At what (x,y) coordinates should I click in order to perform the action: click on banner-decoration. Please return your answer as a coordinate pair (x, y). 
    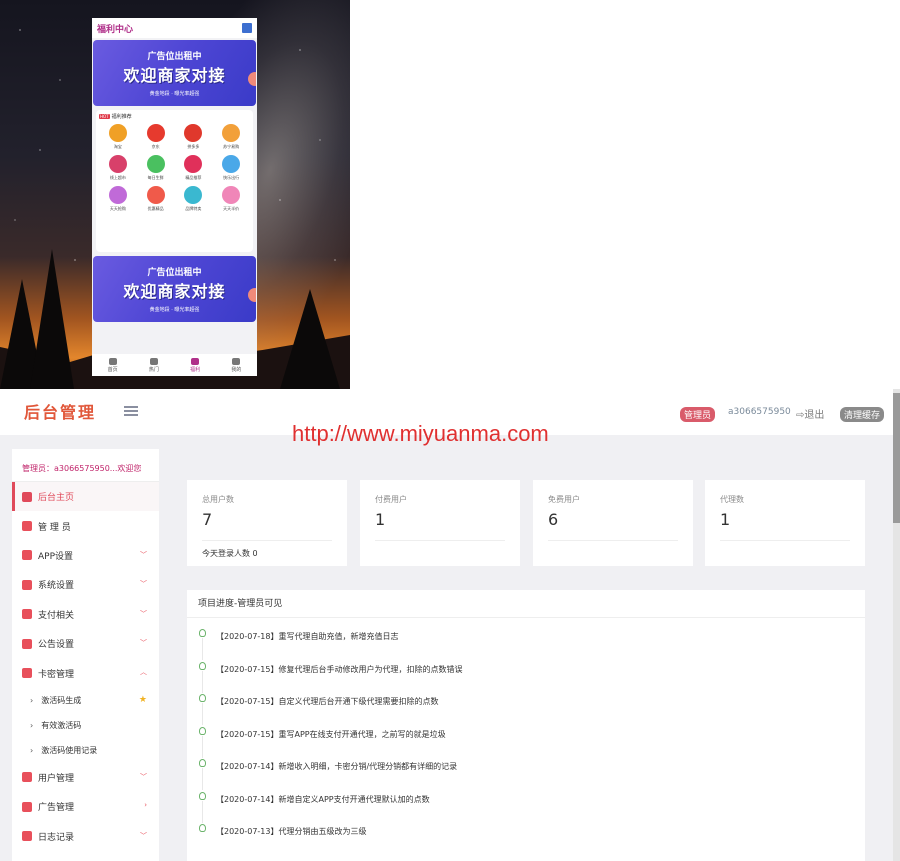
    Looking at the image, I should click on (252, 295).